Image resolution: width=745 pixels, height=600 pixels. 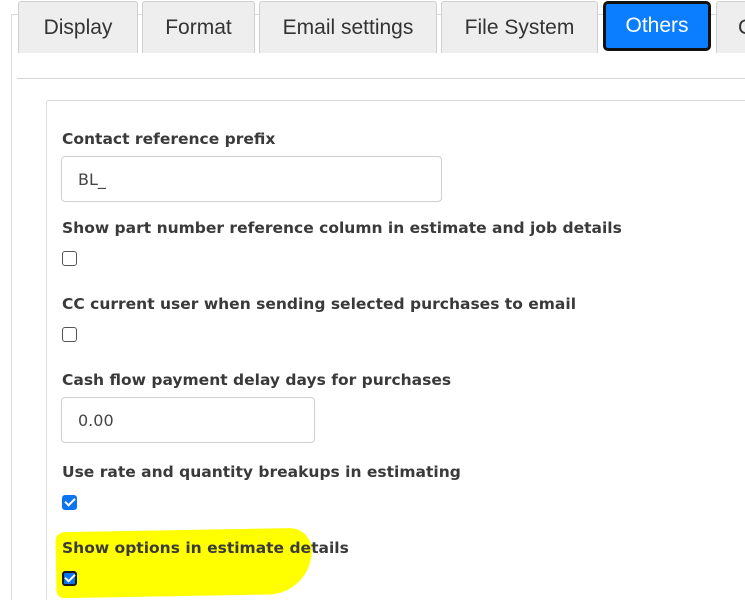 I want to click on show-options-label: Show options in estimate details, so click(x=205, y=548).